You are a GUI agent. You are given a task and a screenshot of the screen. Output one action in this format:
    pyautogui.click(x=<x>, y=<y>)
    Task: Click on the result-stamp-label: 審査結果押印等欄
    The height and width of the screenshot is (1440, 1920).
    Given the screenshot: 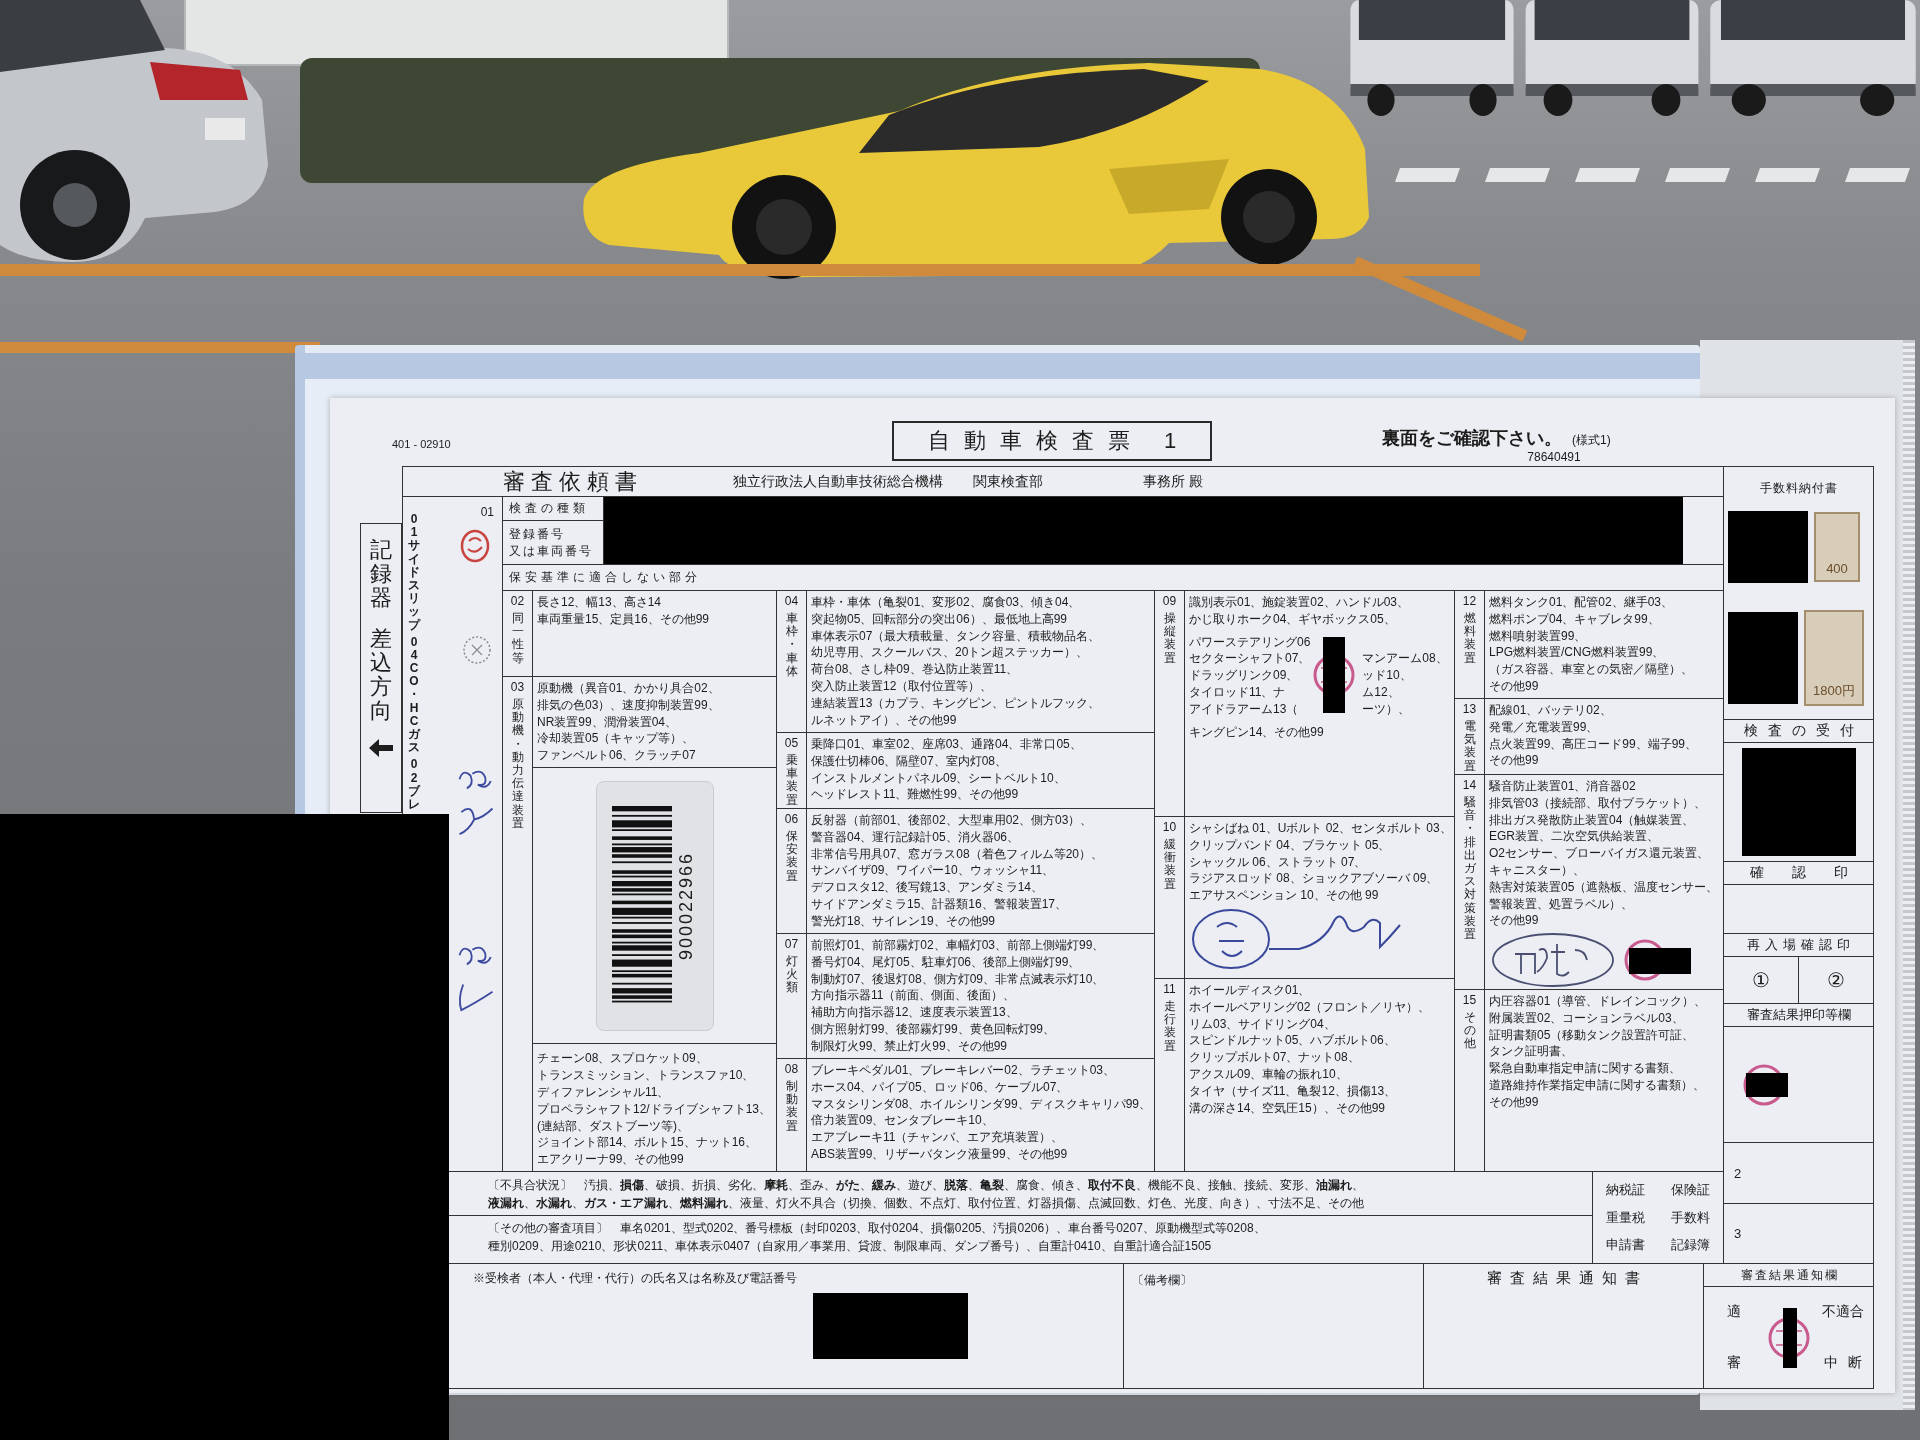 What is the action you would take?
    pyautogui.click(x=1798, y=1015)
    